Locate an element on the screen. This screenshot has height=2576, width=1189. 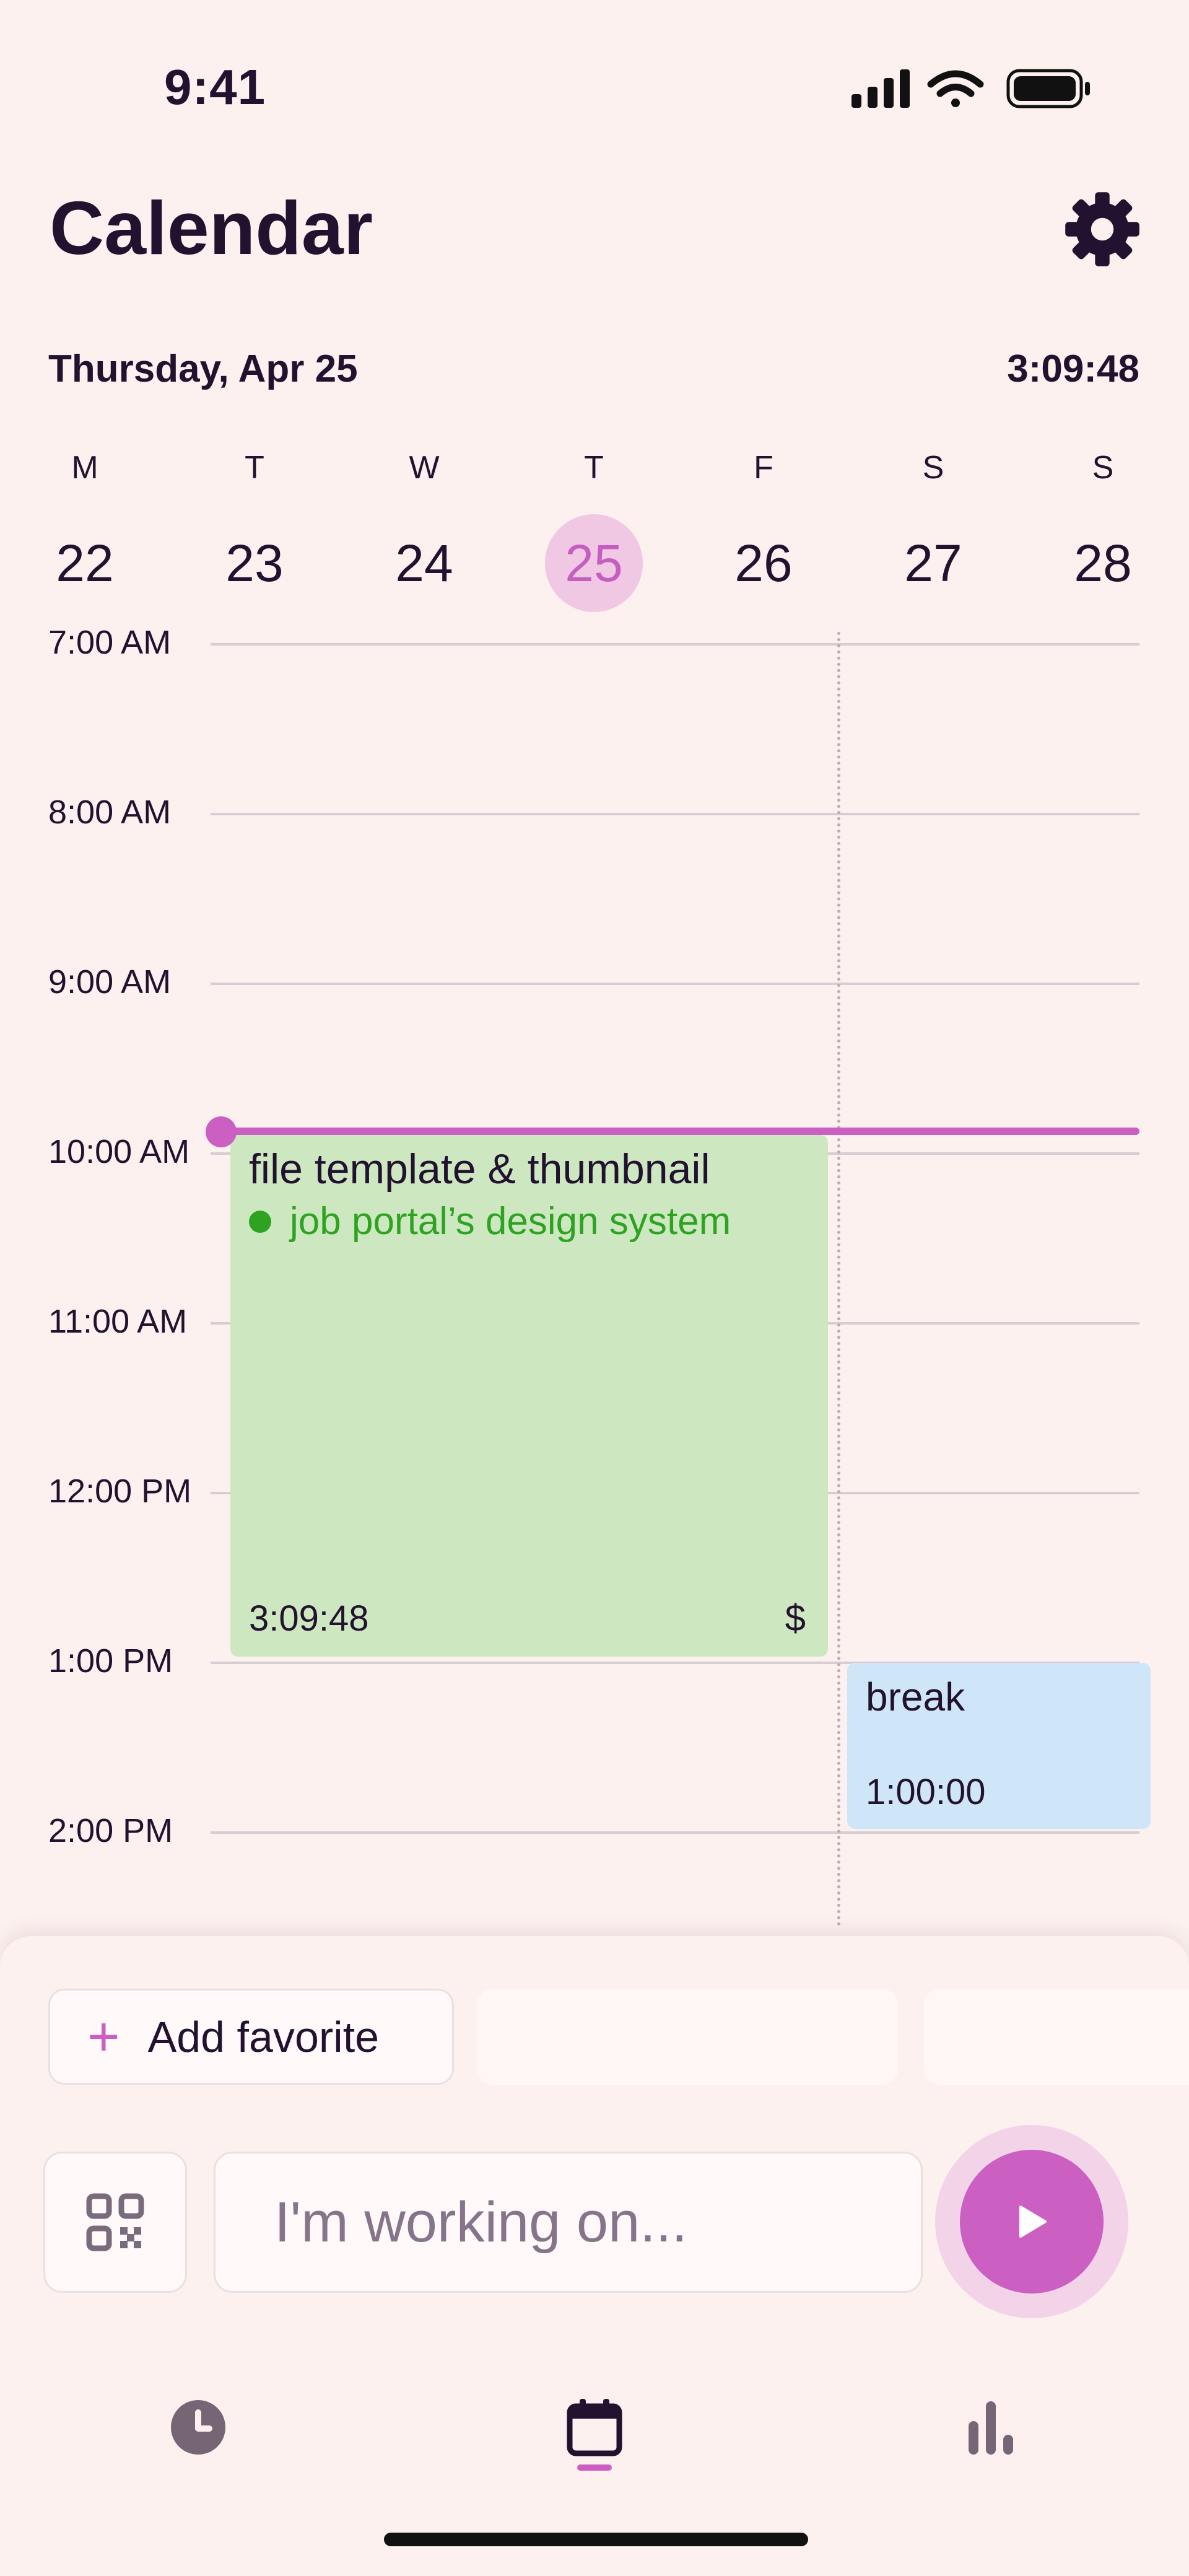
hour-label: 7:00 AM is located at coordinates (110, 642).